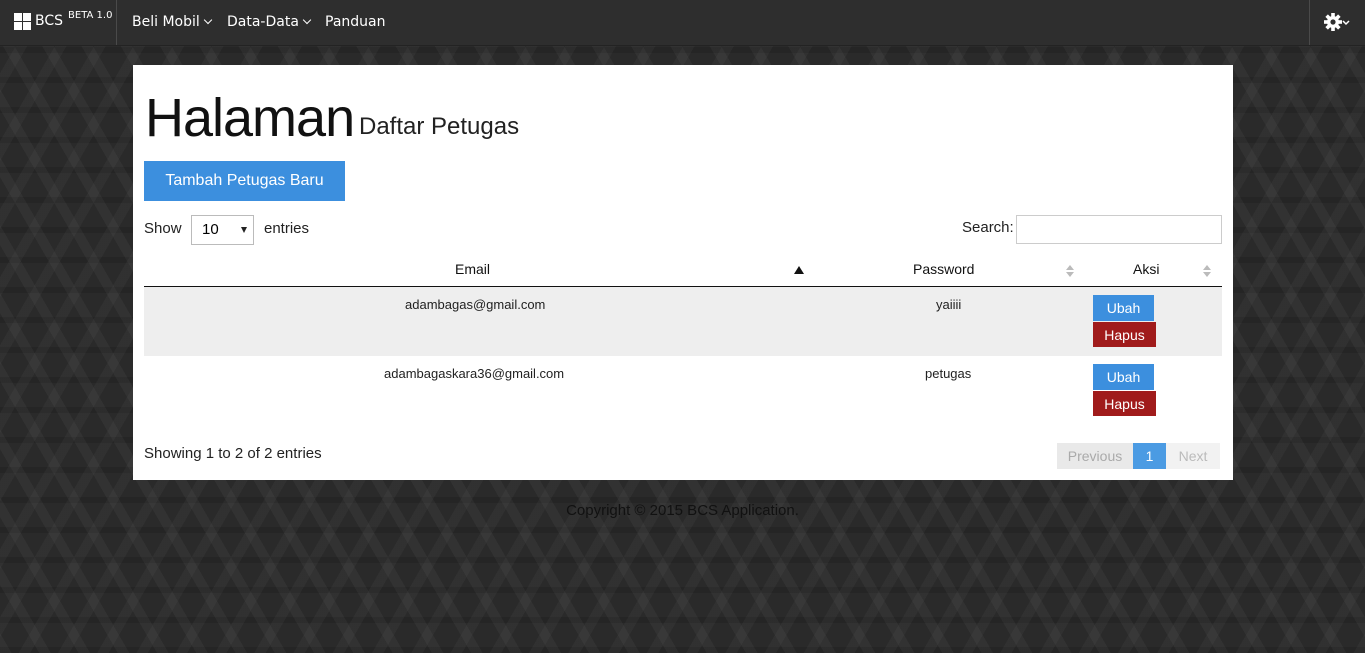 This screenshot has width=1365, height=653. What do you see at coordinates (474, 373) in the screenshot?
I see `email-cell: adambagaskara36@gmail.com` at bounding box center [474, 373].